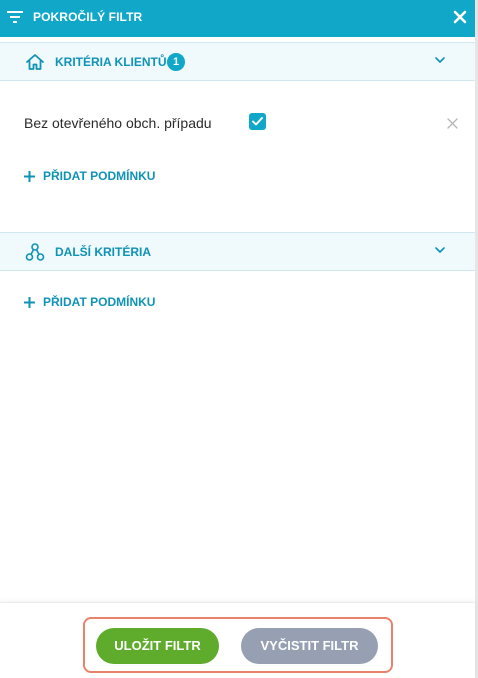  Describe the element at coordinates (103, 252) in the screenshot. I see `section-title: DALŠÍ KRITÉRIA` at that location.